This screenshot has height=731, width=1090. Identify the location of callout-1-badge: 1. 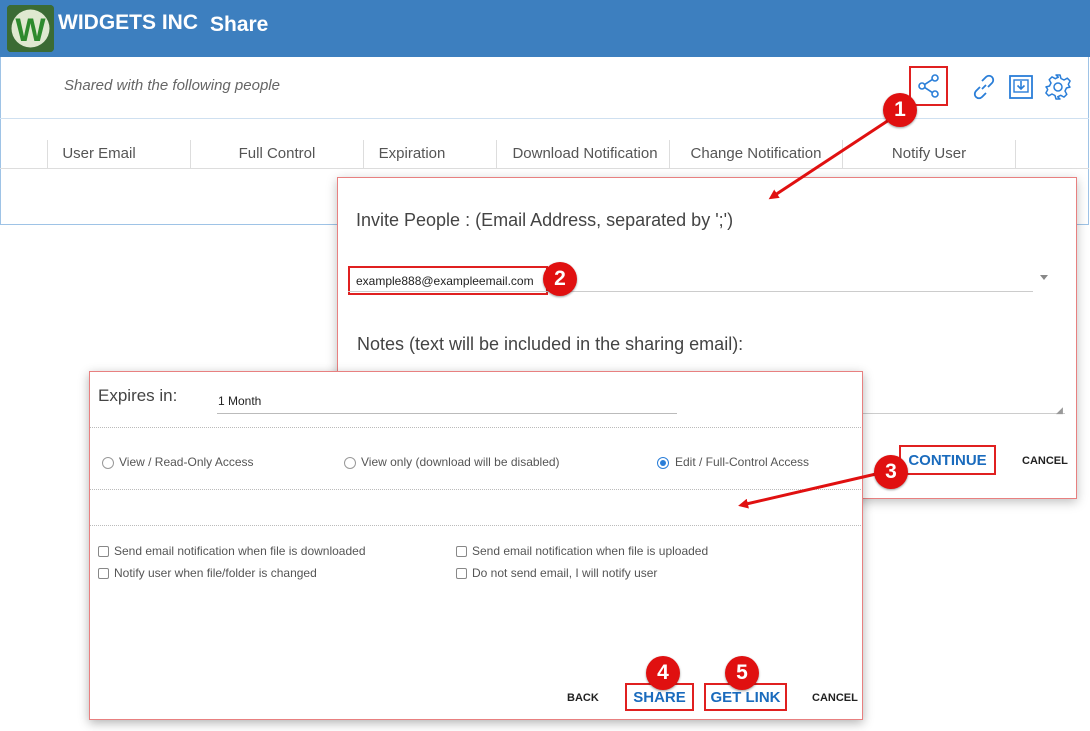
(900, 110).